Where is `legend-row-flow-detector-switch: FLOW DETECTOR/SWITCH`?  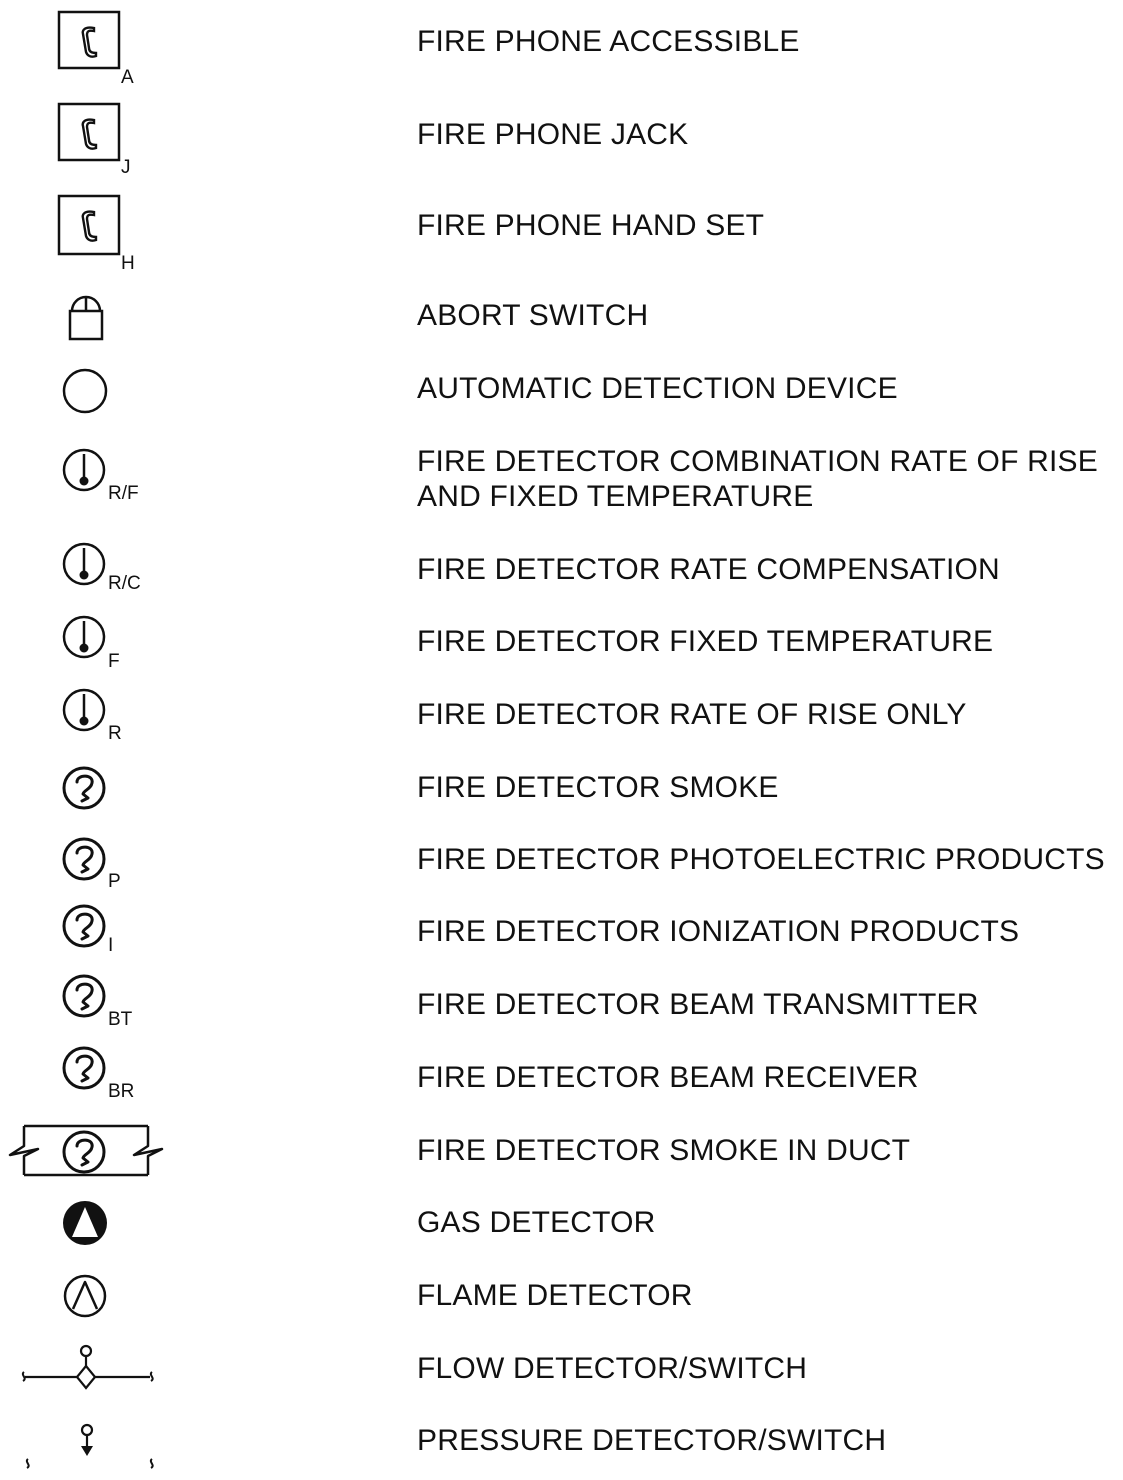
legend-row-flow-detector-switch: FLOW DETECTOR/SWITCH is located at coordinates (561, 1368).